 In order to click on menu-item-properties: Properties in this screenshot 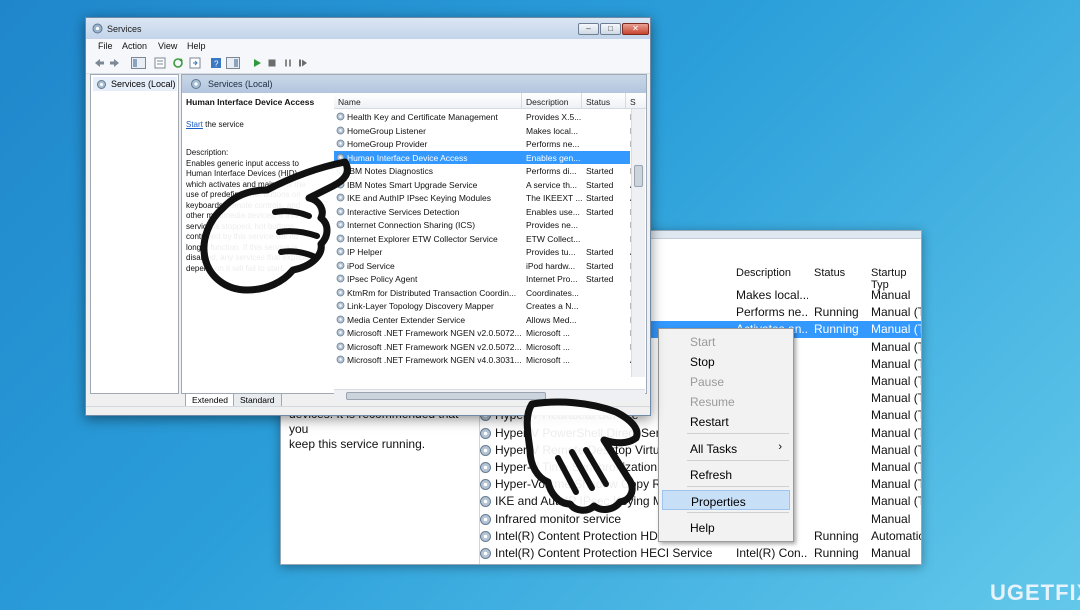, I will do `click(726, 500)`.